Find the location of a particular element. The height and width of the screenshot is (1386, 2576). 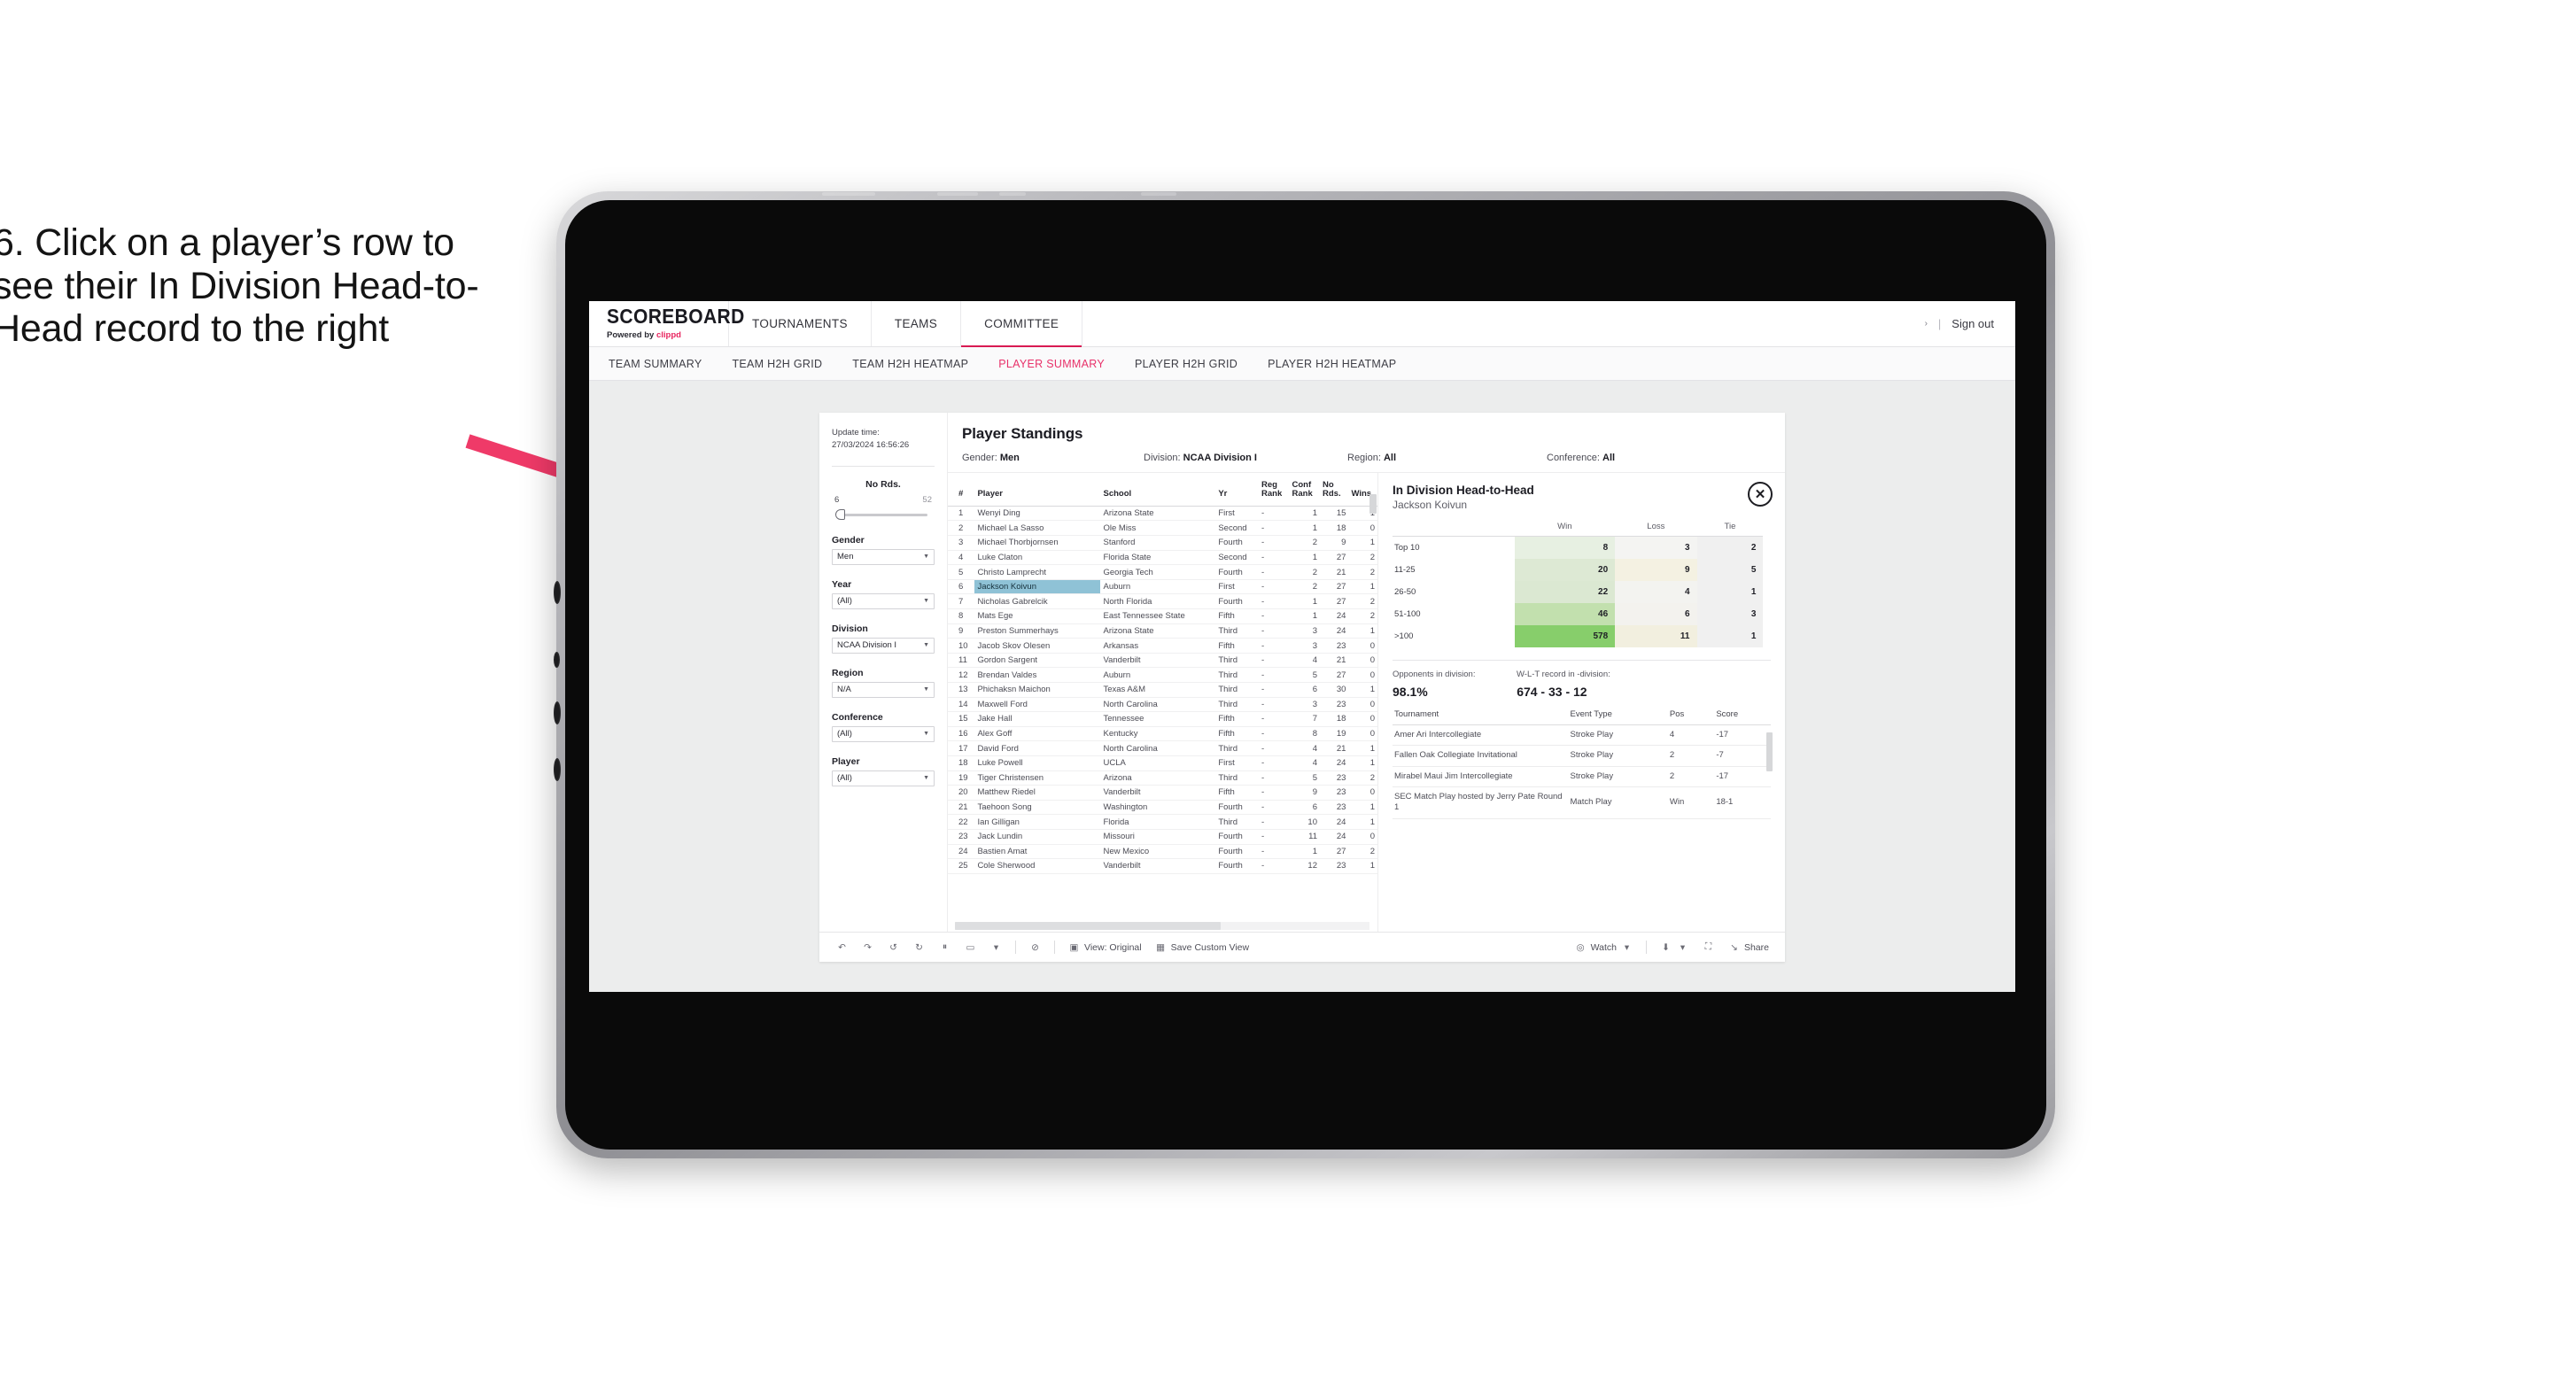

cell-school: Stanford is located at coordinates (1158, 543).